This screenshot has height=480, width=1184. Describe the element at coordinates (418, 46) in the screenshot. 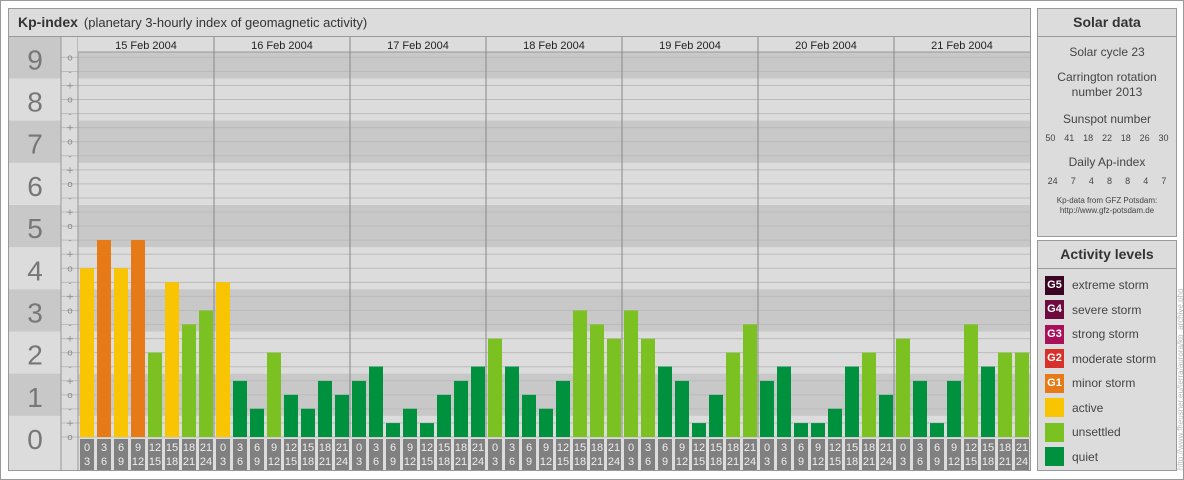

I see `day-label: 17 Feb 2004` at that location.